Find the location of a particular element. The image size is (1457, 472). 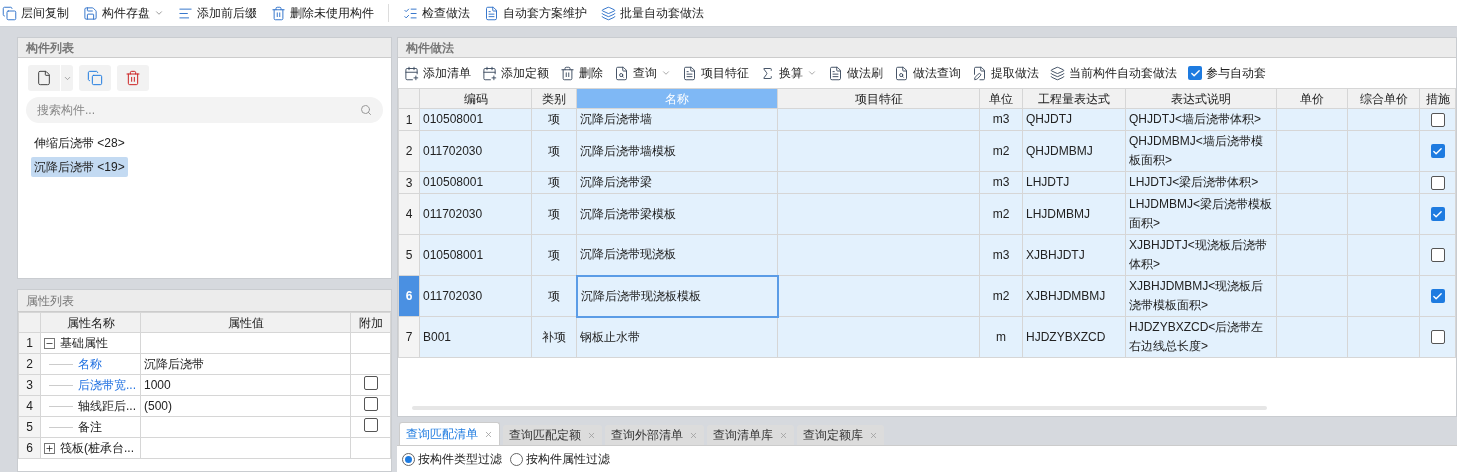

column-header: 综合单价 is located at coordinates (1383, 98).